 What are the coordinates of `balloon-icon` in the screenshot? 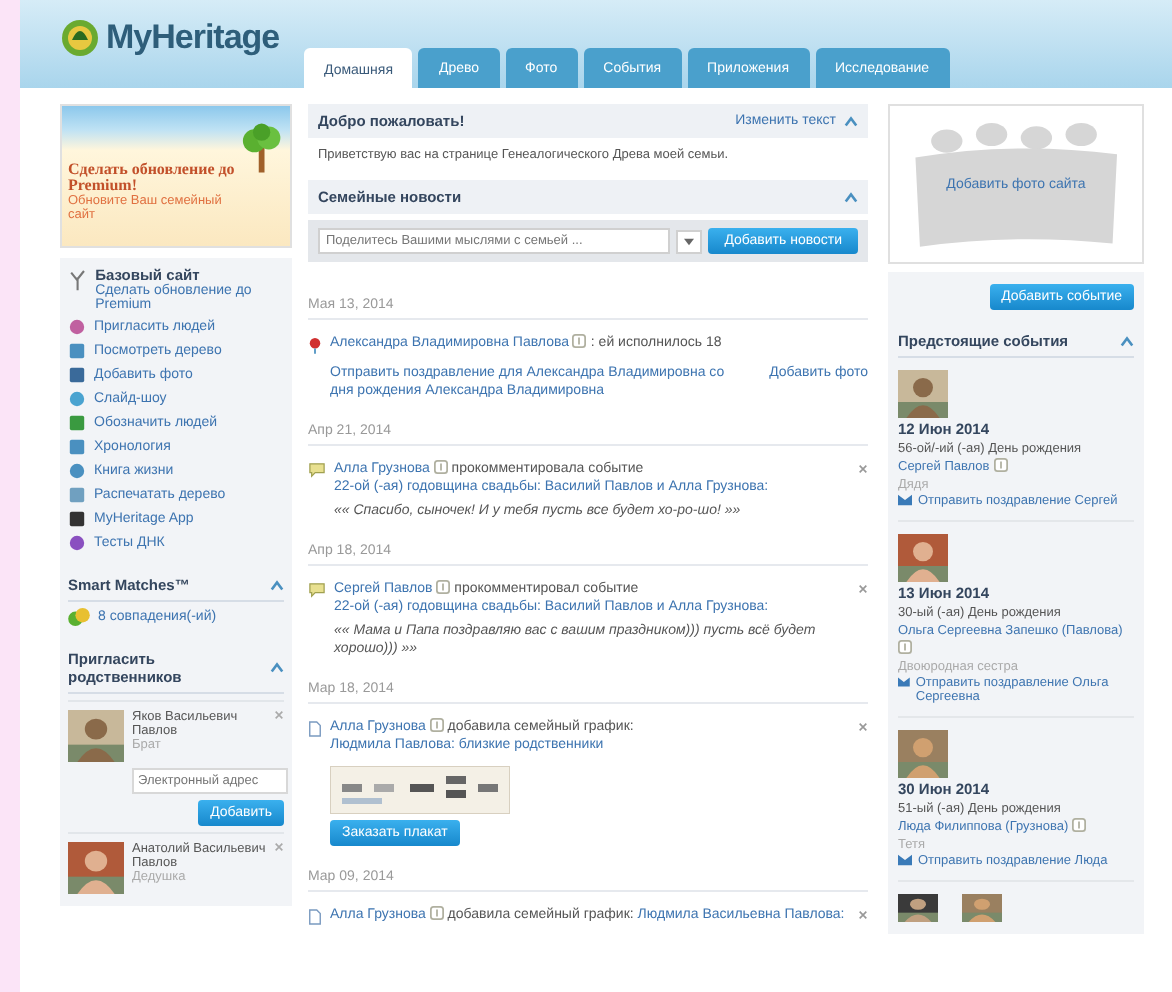 It's located at (315, 345).